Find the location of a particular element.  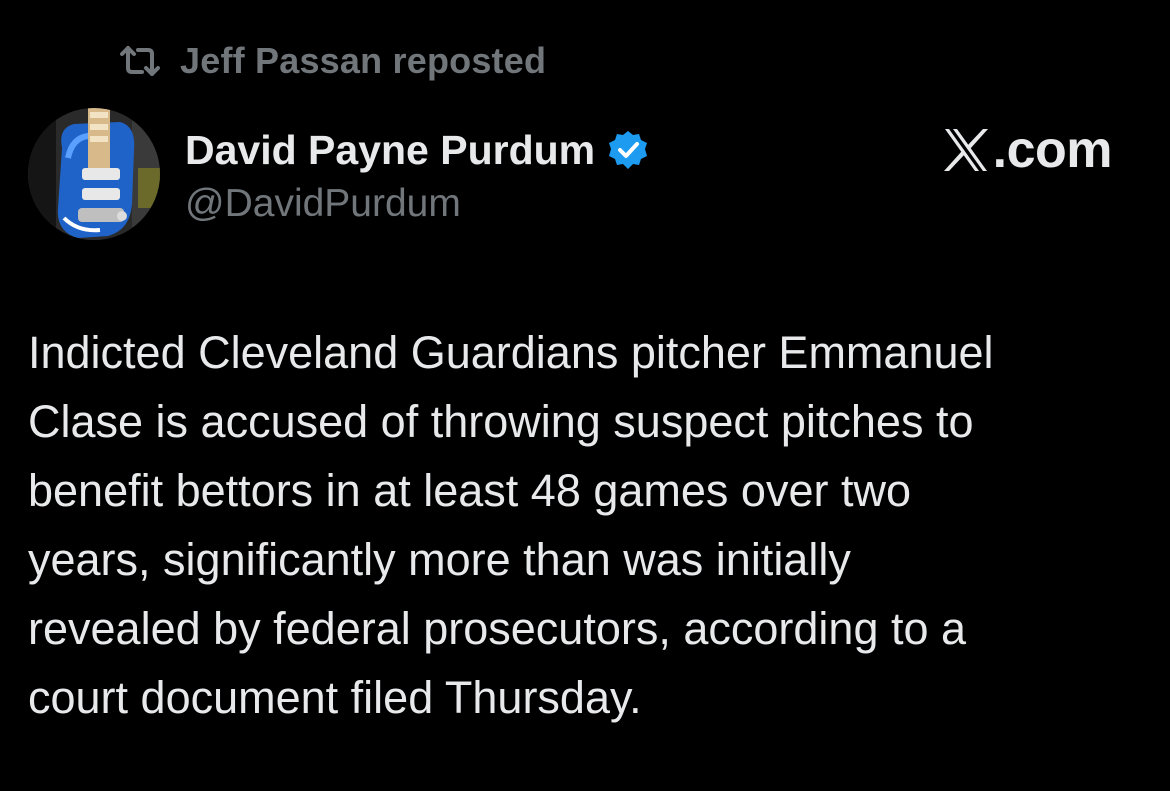

x-logo-icon is located at coordinates (966, 150).